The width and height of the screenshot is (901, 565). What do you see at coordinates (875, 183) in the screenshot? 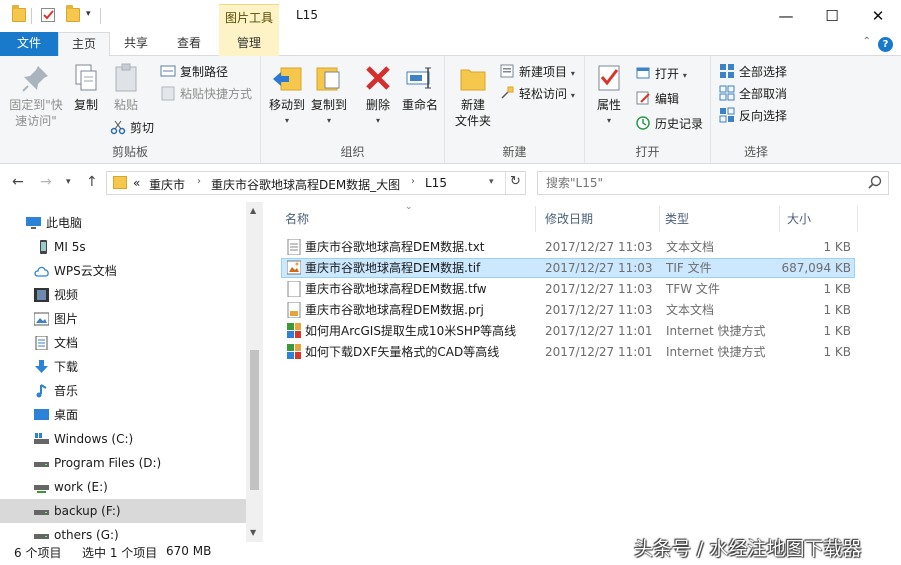
I see `search-icon` at bounding box center [875, 183].